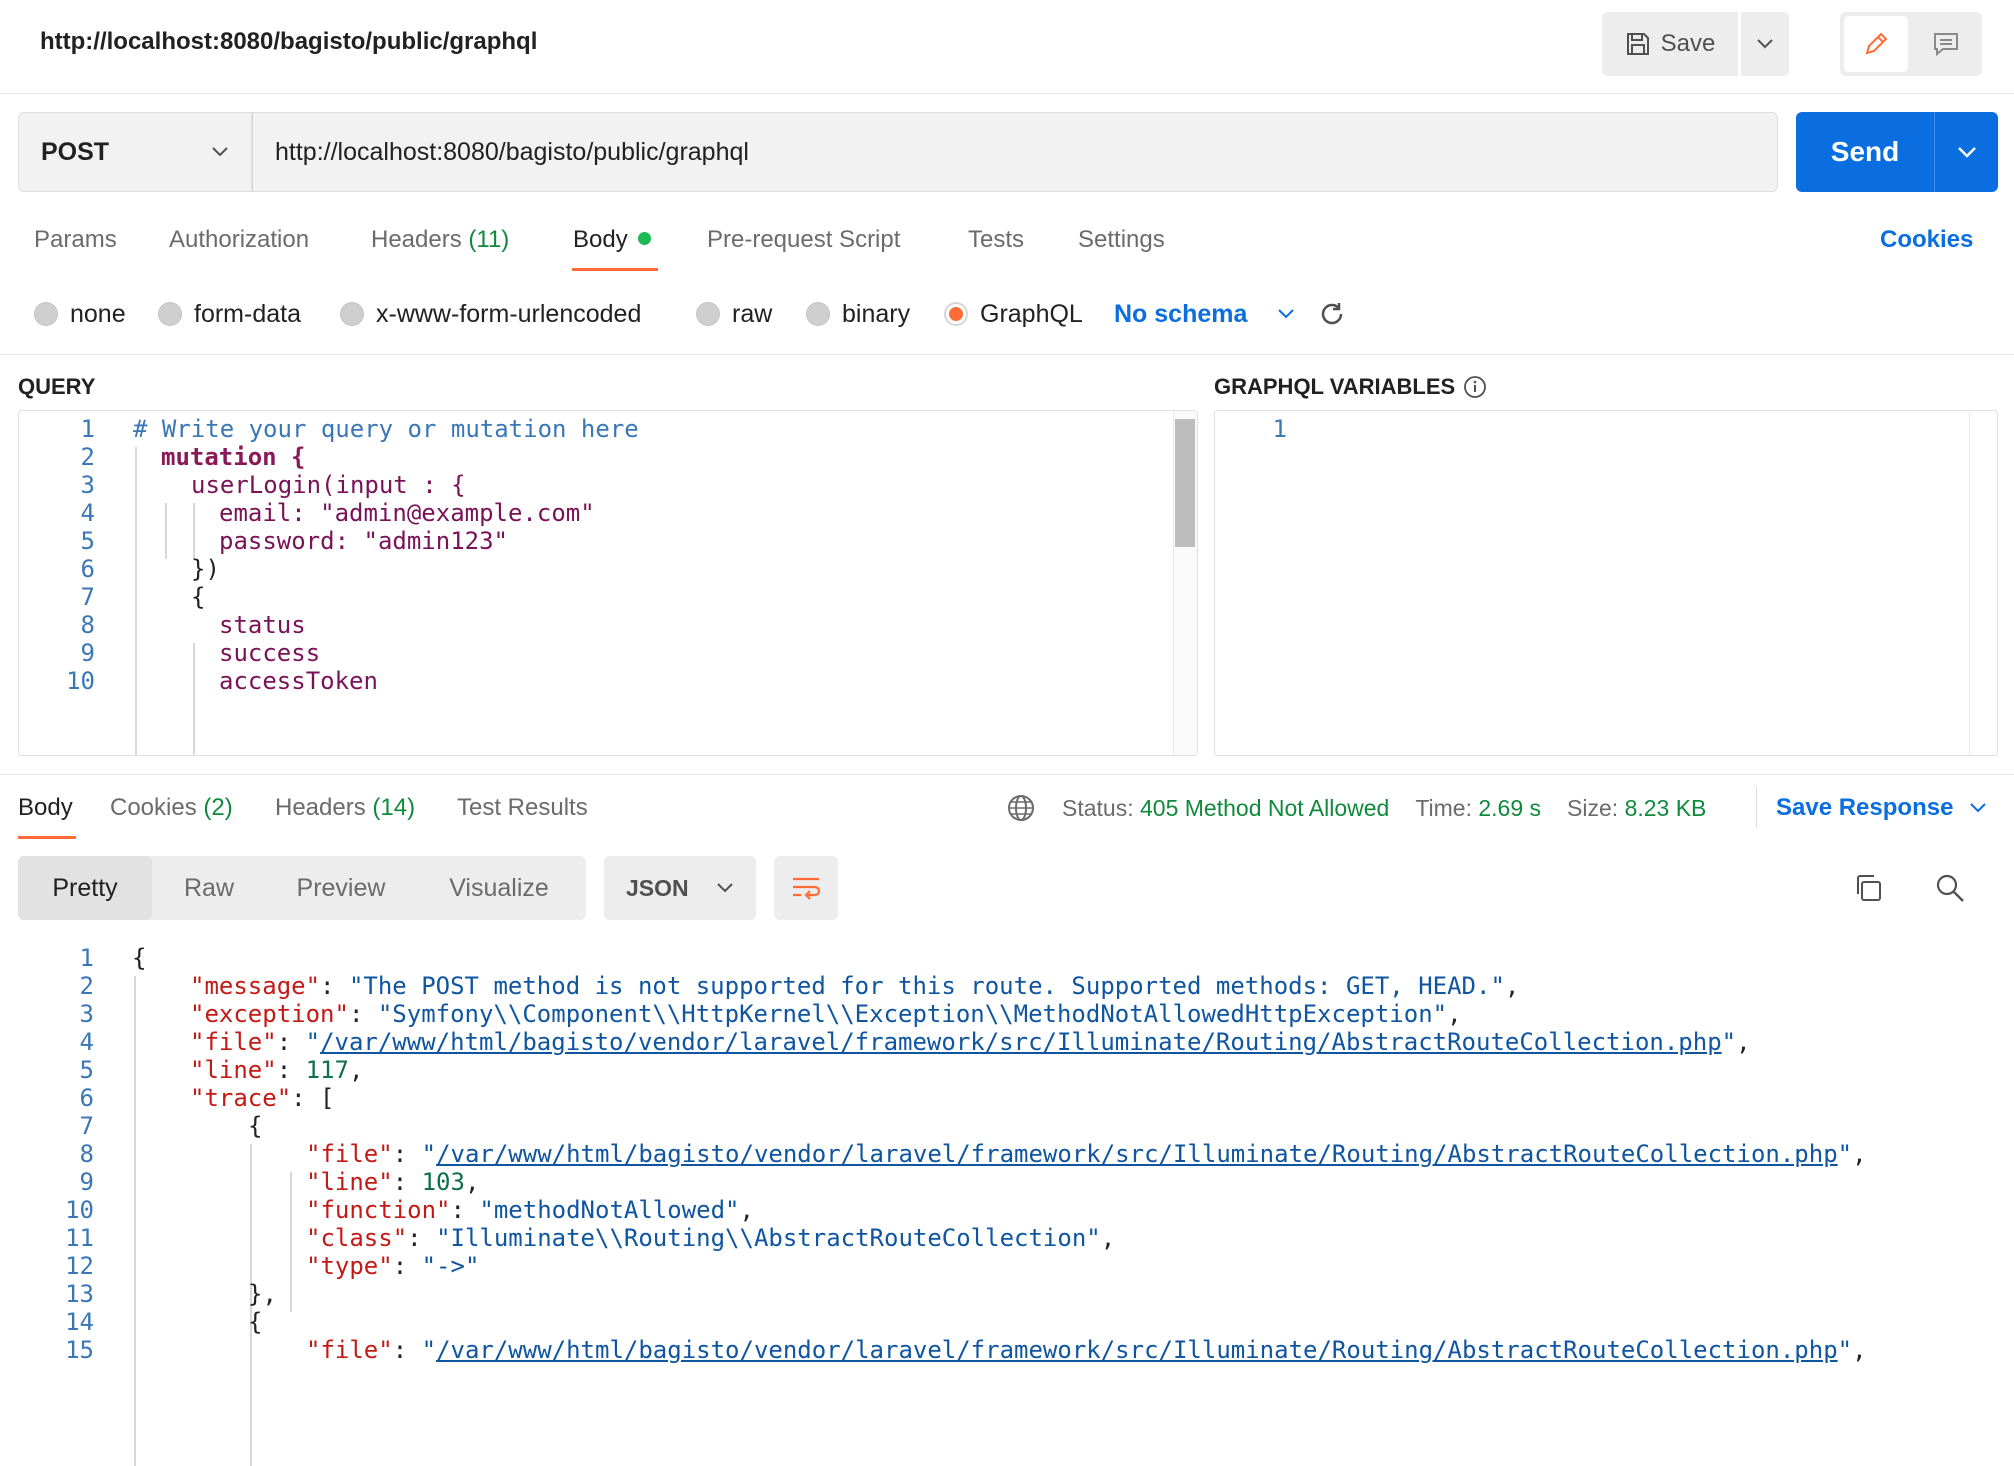  I want to click on save-response-button: Save Response, so click(1881, 808).